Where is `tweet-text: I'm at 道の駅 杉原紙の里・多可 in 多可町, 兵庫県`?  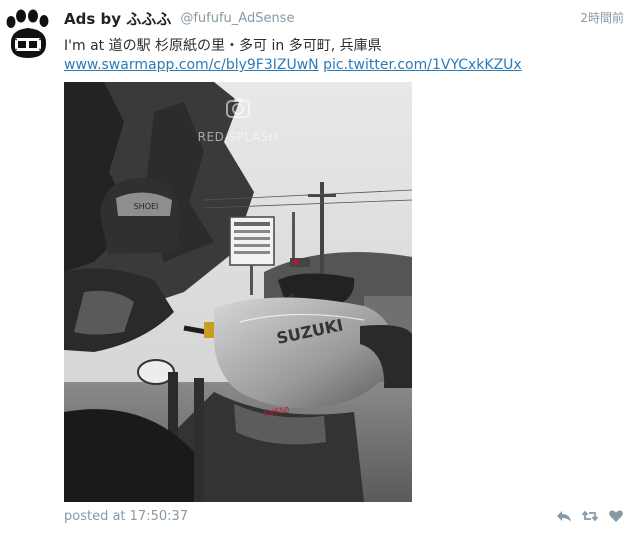 tweet-text: I'm at 道の駅 杉原紙の里・多可 in 多可町, 兵庫県 is located at coordinates (223, 46).